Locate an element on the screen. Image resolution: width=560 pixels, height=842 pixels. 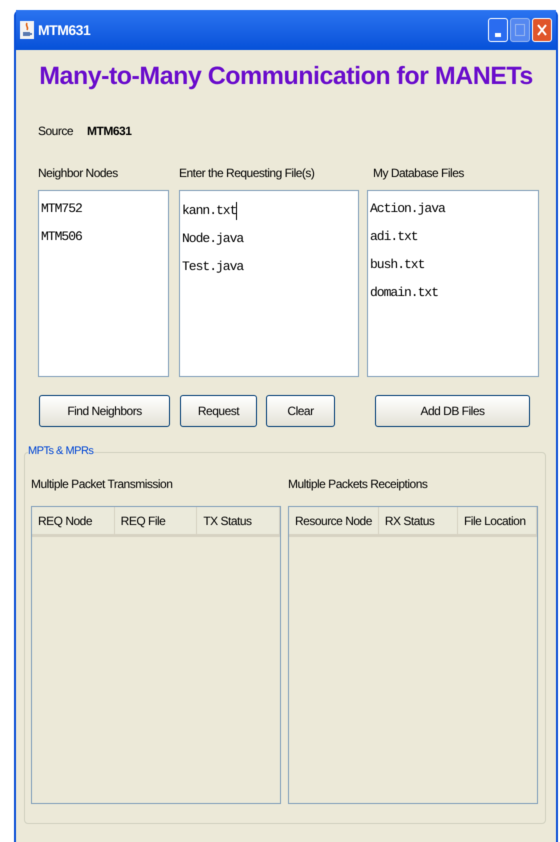
close-icon is located at coordinates (542, 30).